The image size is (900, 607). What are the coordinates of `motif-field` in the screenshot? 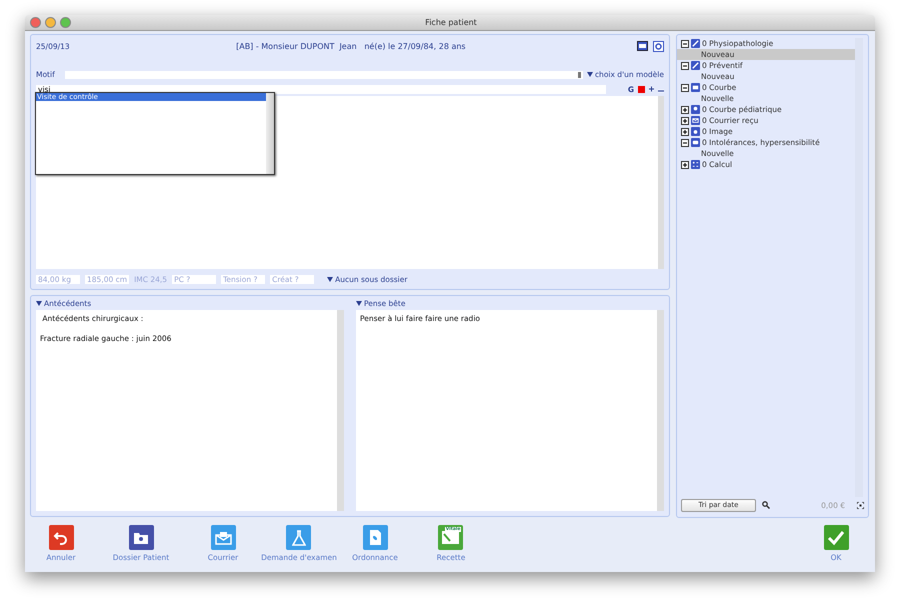 It's located at (323, 74).